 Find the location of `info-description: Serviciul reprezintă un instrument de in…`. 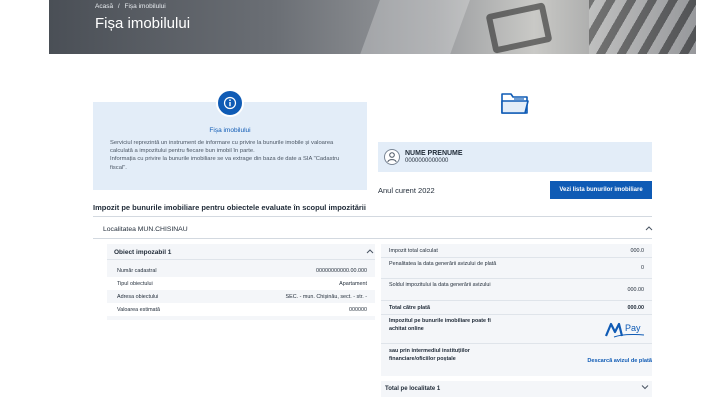

info-description: Serviciul reprezintă un instrument de in… is located at coordinates (232, 155).